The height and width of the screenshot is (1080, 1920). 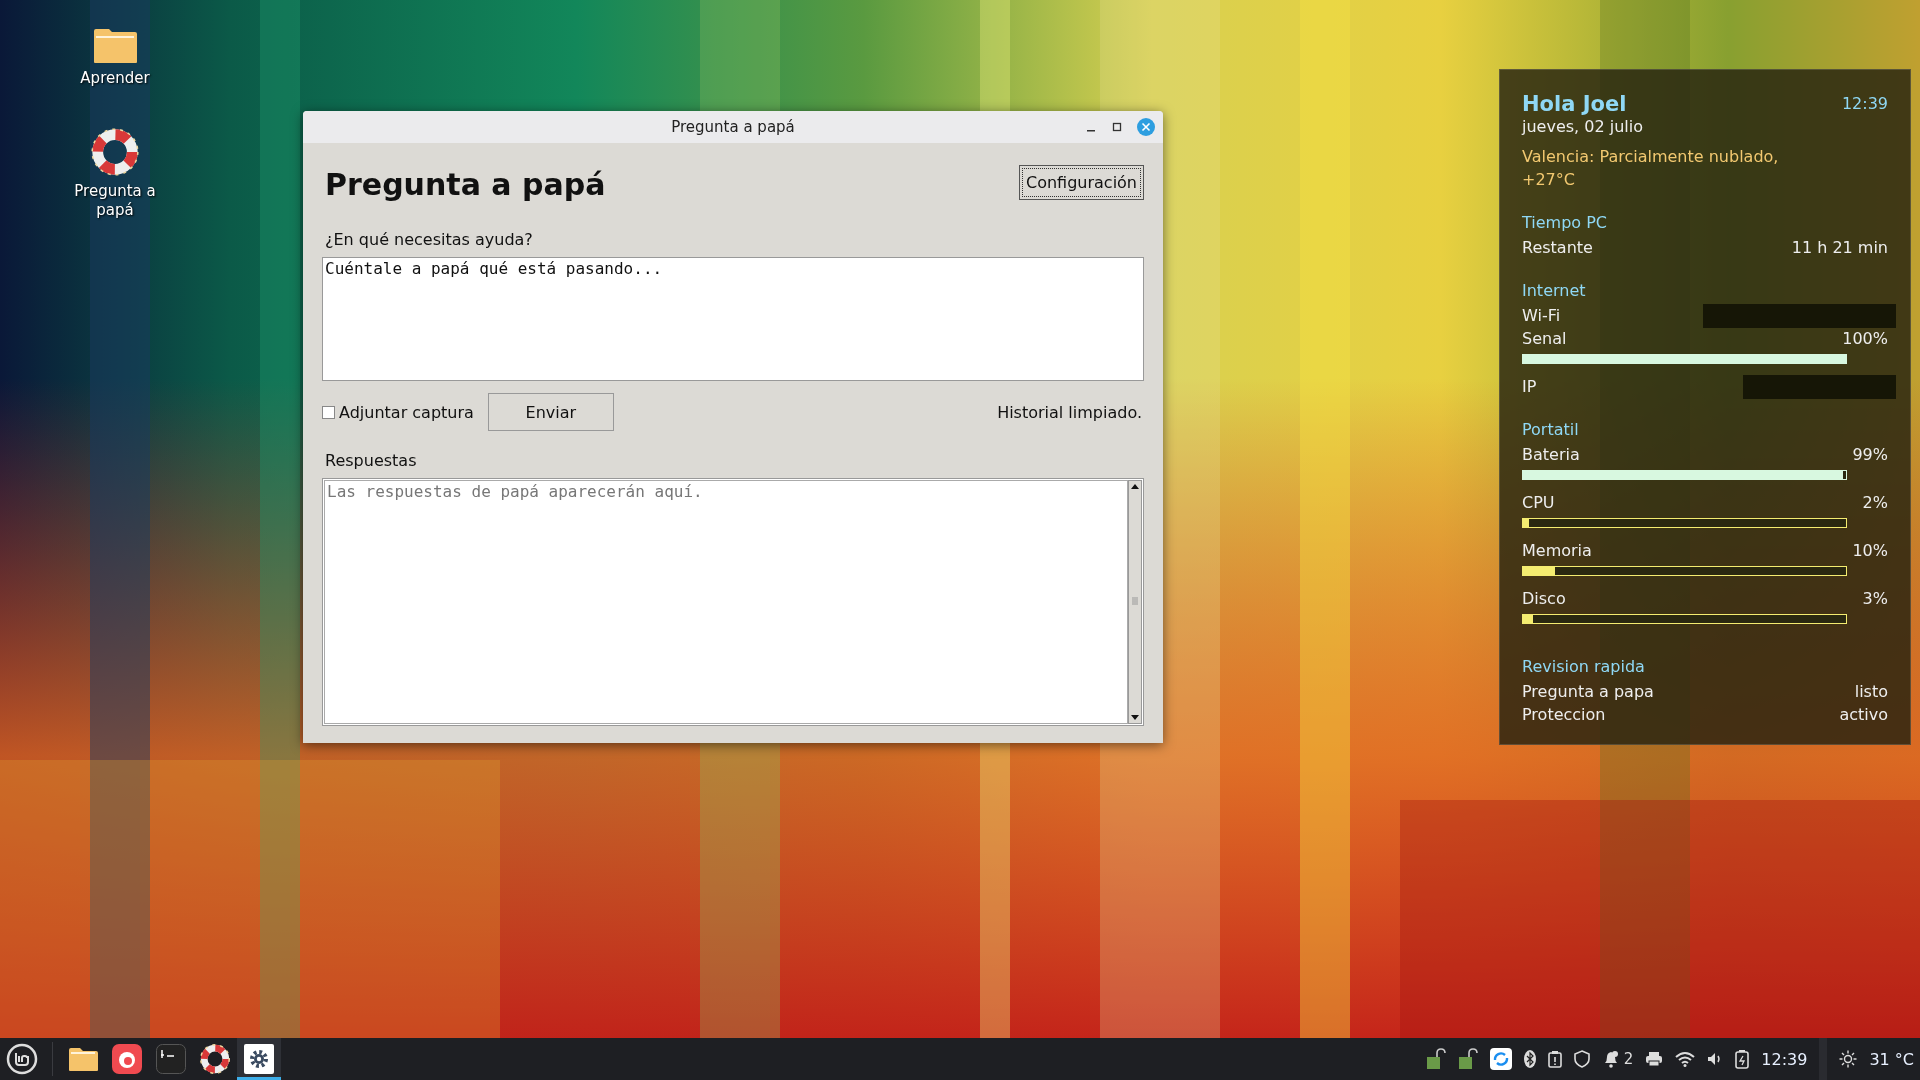 I want to click on field-label: ¿En qué necesitas ayuda?, so click(x=429, y=239).